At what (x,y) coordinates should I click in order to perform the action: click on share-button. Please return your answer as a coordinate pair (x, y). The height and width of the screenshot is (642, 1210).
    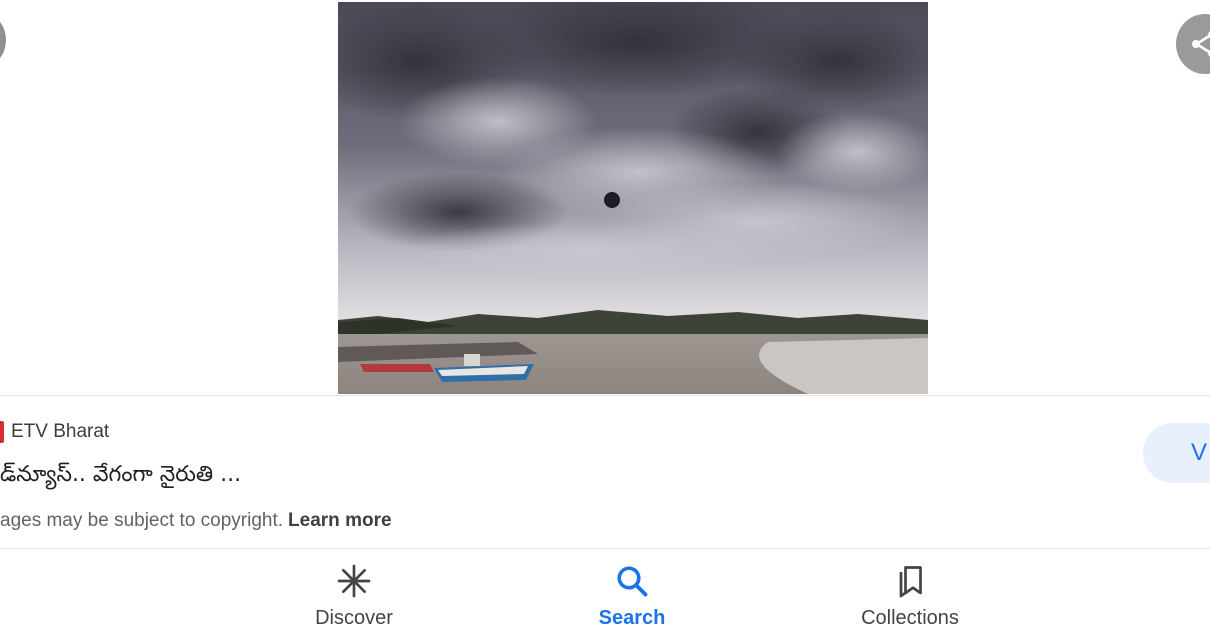
    Looking at the image, I should click on (1193, 44).